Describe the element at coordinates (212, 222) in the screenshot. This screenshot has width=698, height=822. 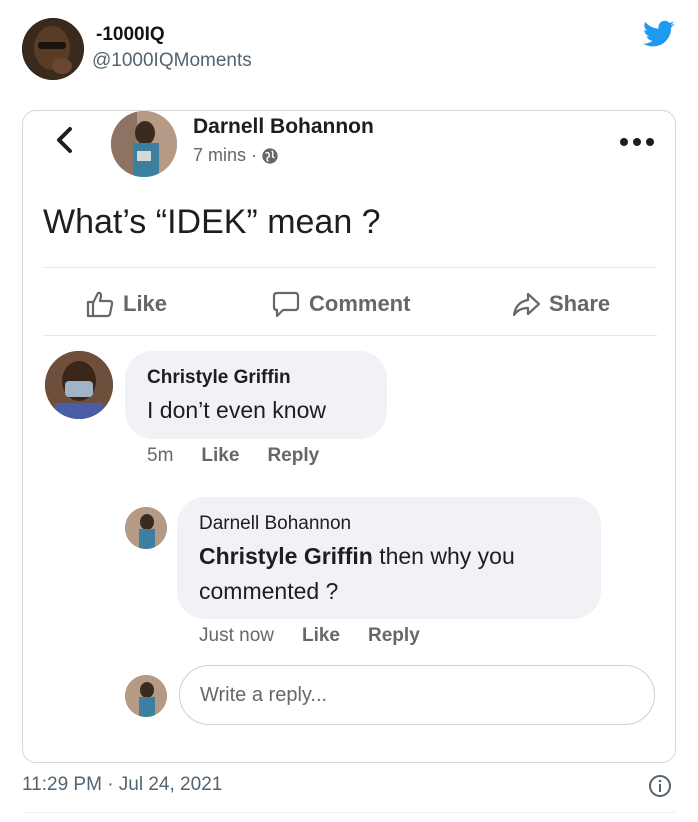
I see `post-text: What’s “IDEK” mean ?` at that location.